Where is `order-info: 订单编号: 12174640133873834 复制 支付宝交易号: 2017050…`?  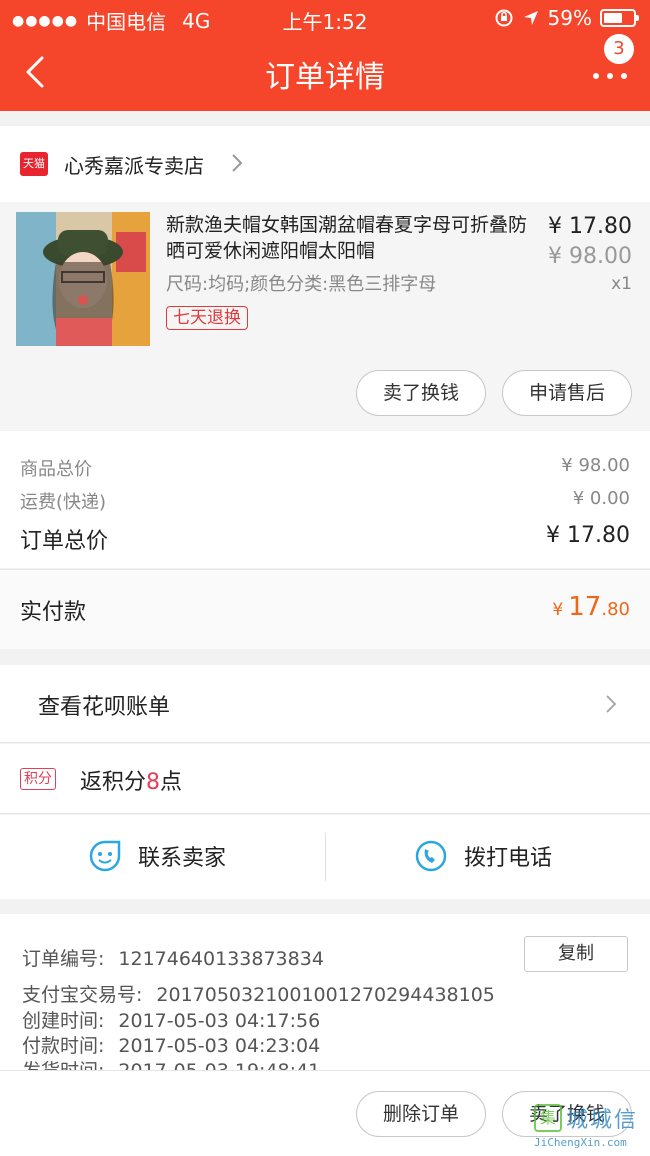
order-info: 订单编号: 12174640133873834 复制 支付宝交易号: 2017050… is located at coordinates (325, 992).